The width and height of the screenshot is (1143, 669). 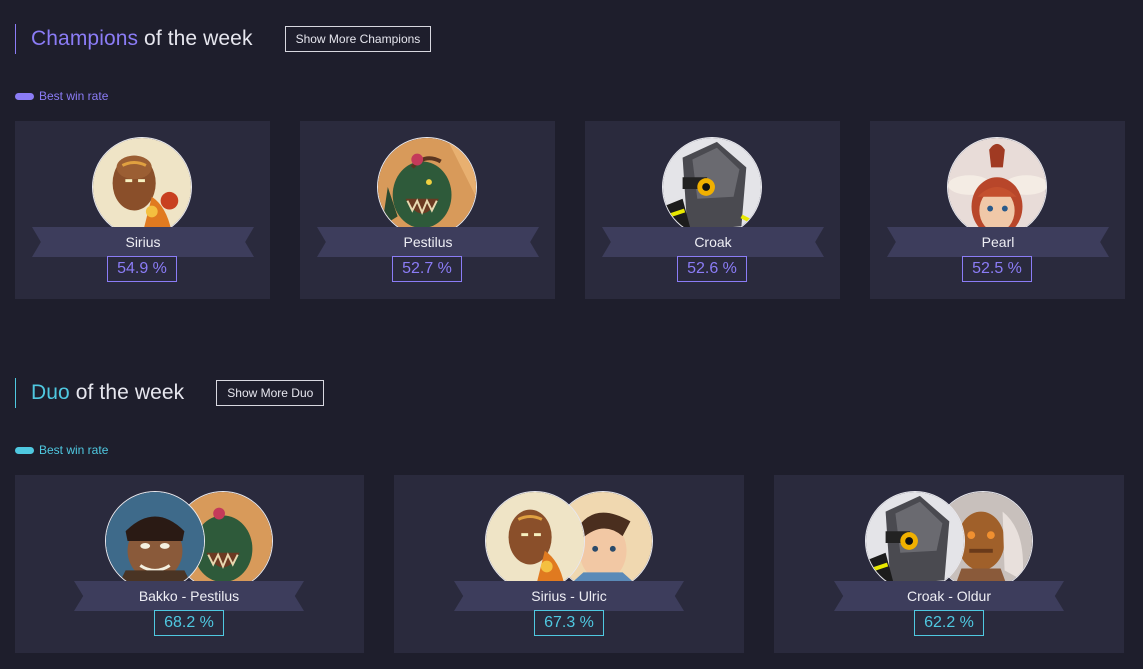 I want to click on champions-title-rest: of the week, so click(x=195, y=38).